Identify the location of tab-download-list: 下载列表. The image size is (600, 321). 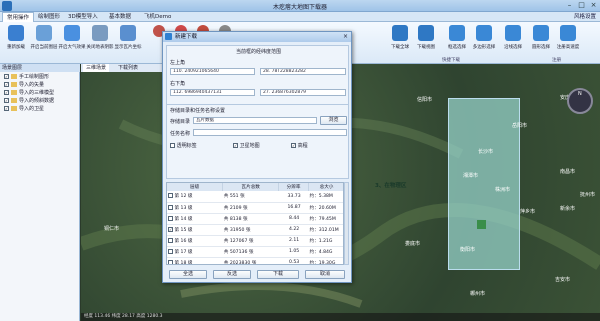
(128, 68).